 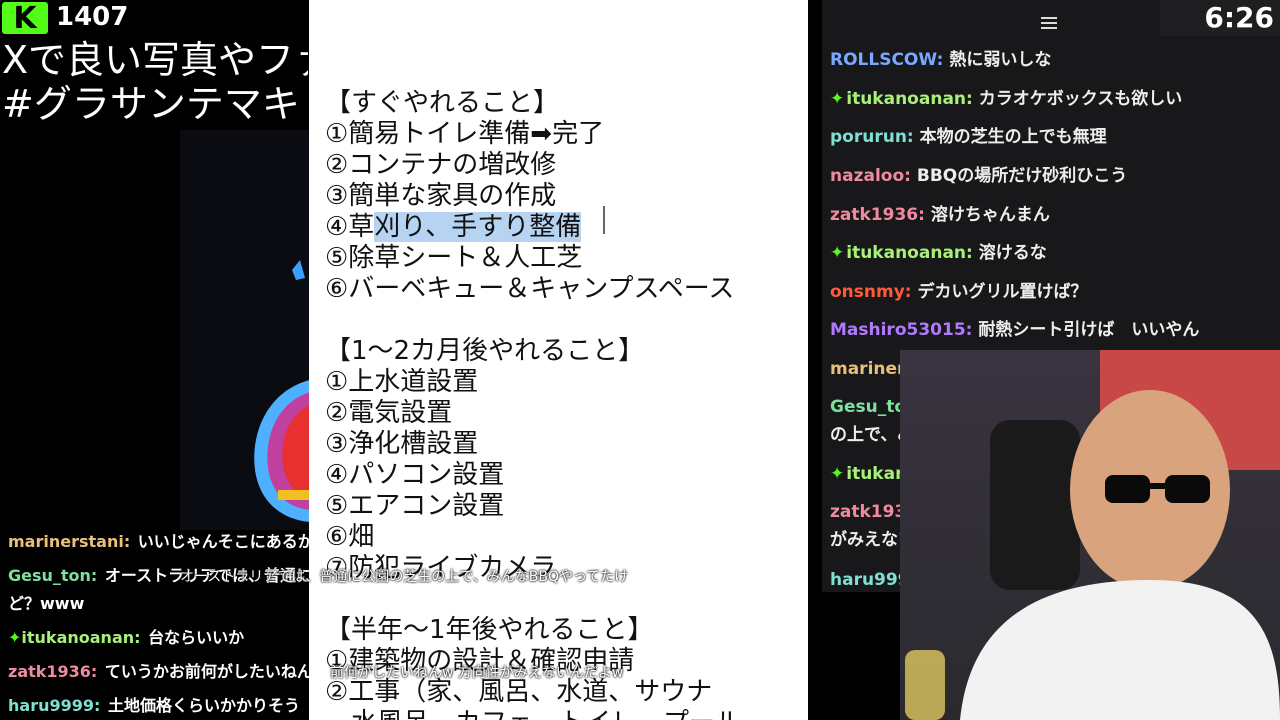 I want to click on chat-username: marinerstani:, so click(x=69, y=542).